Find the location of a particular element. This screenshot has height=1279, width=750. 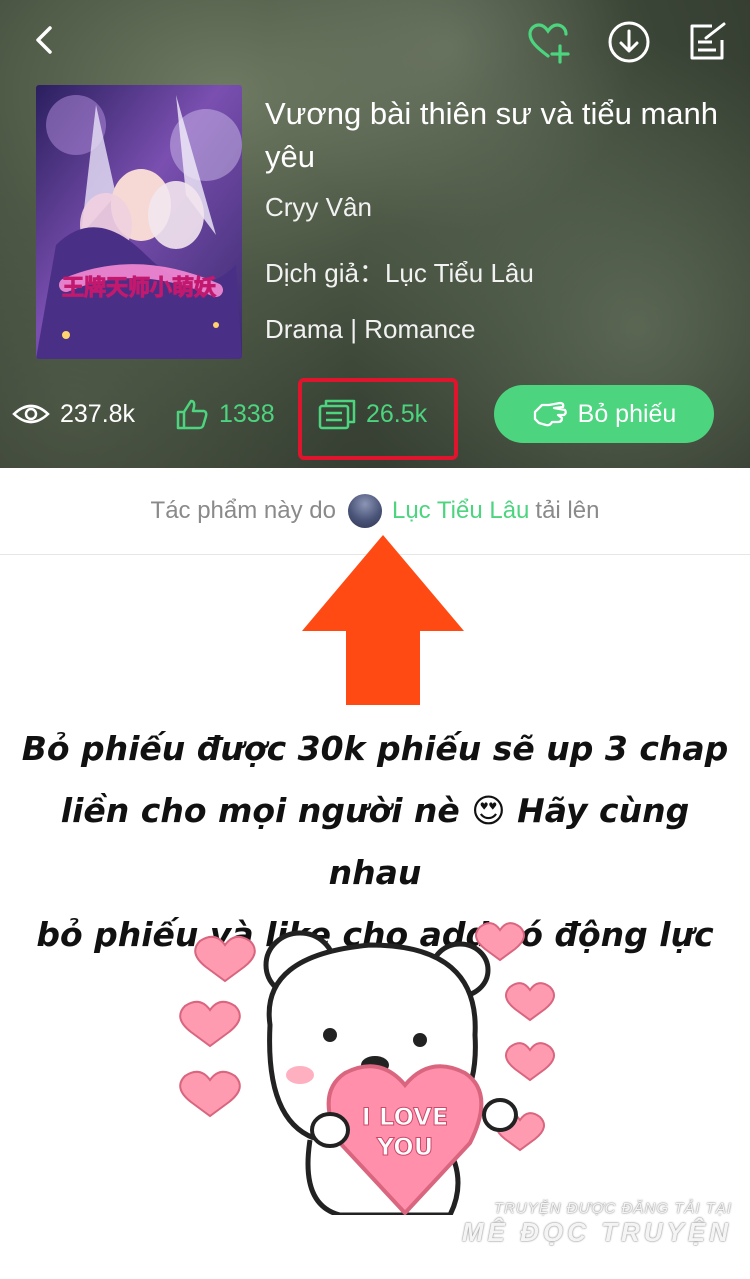

hand-vote-icon is located at coordinates (550, 414).